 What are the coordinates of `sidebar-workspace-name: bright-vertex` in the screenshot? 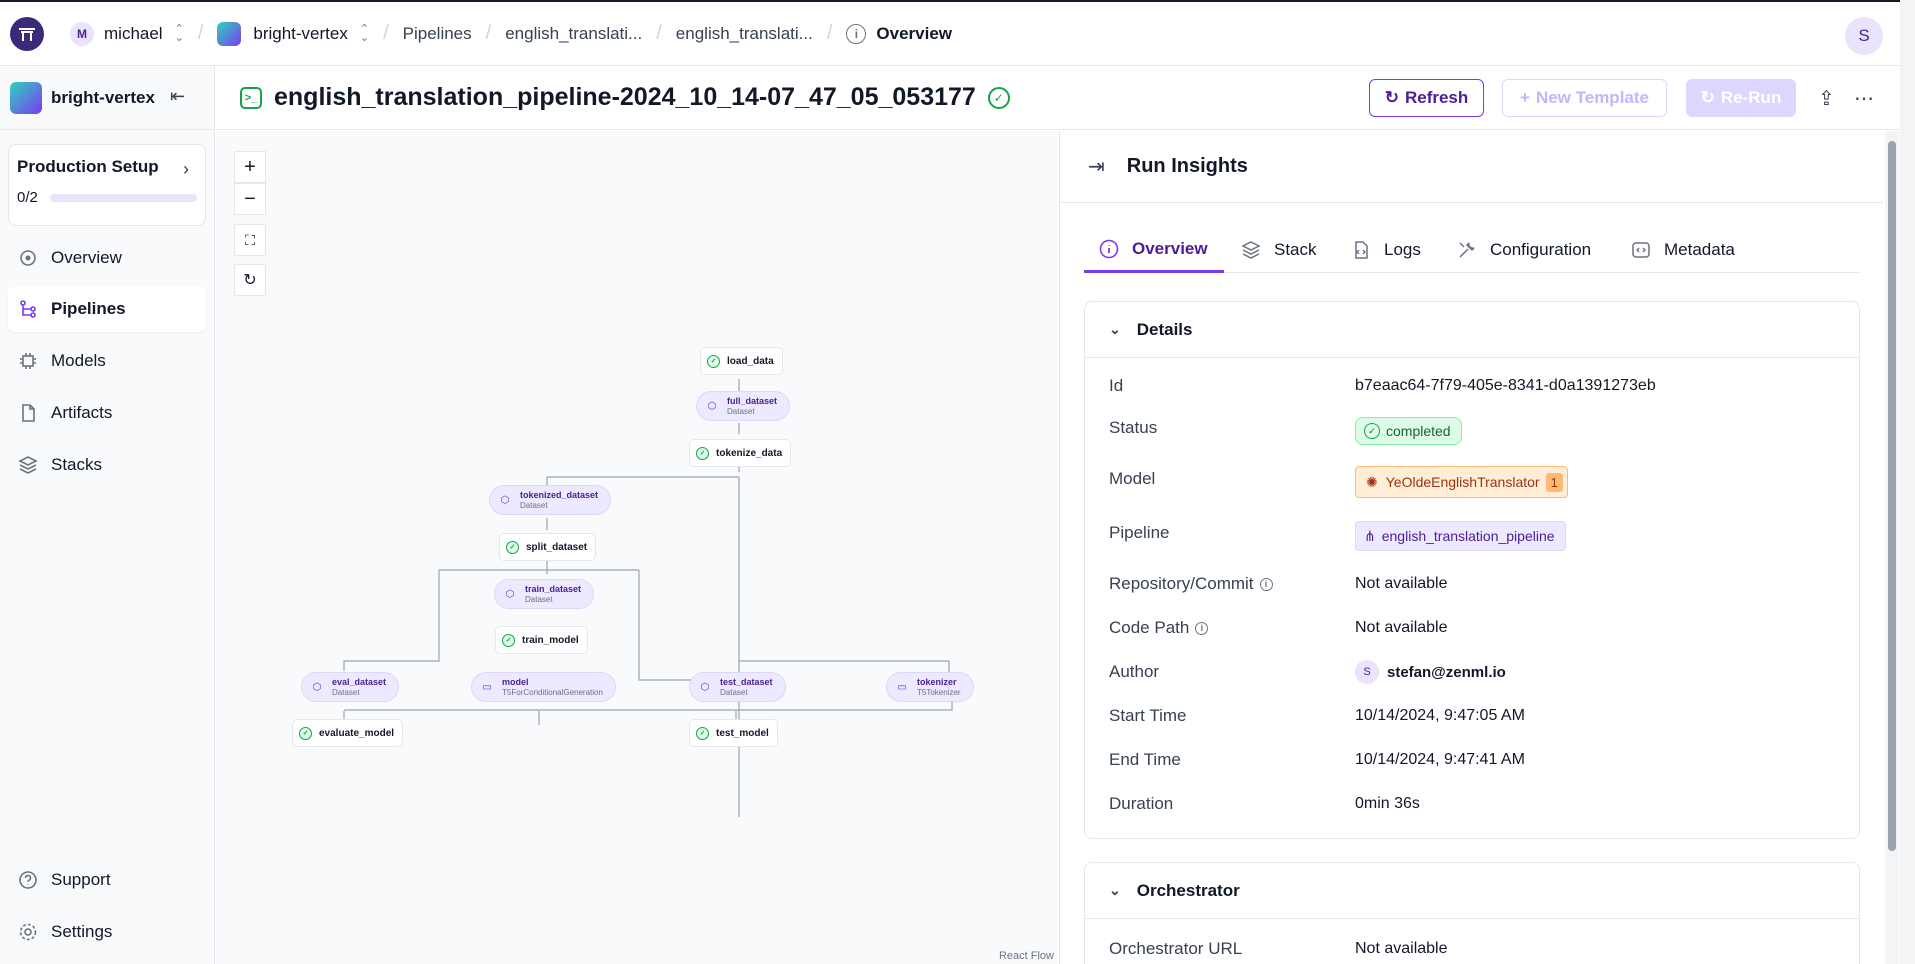 It's located at (103, 97).